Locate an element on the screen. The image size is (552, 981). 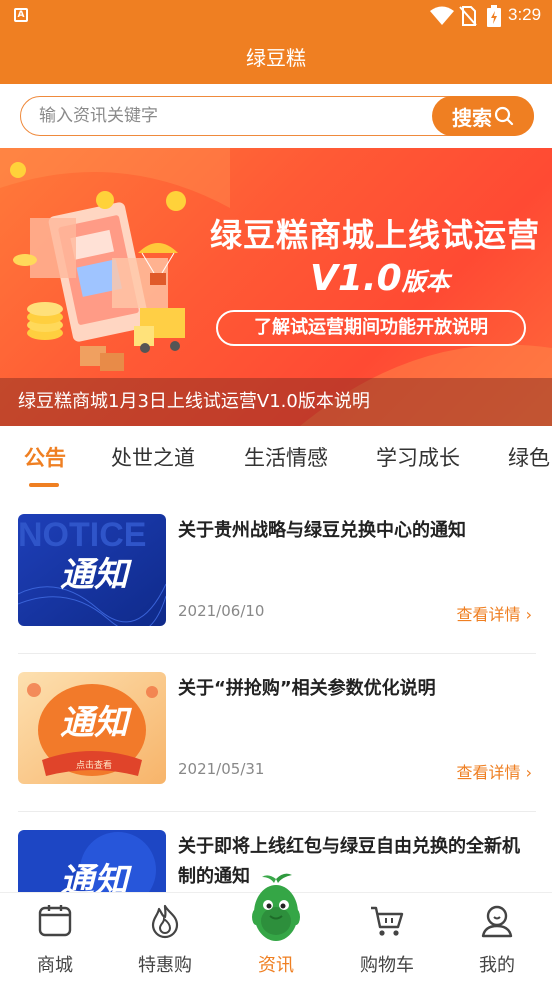
banner-headline: 绿豆糕商城上线试运营 is located at coordinates (375, 235).